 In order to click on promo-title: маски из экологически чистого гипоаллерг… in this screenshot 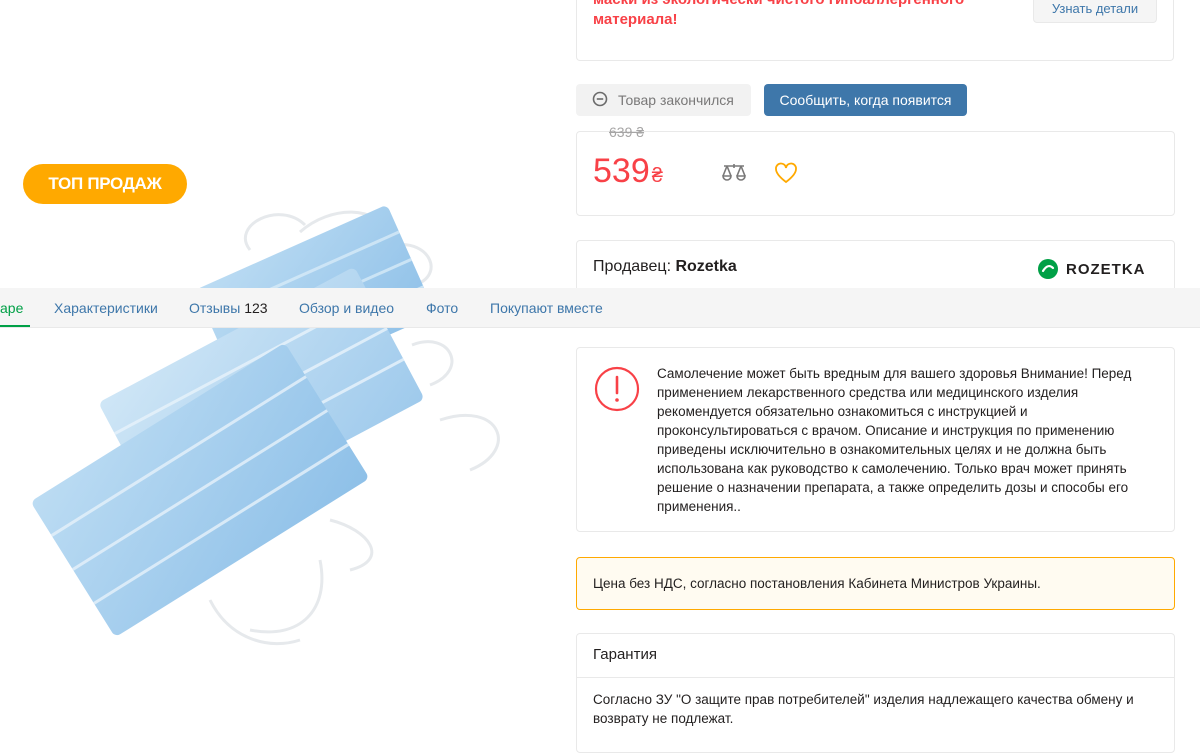, I will do `click(778, 14)`.